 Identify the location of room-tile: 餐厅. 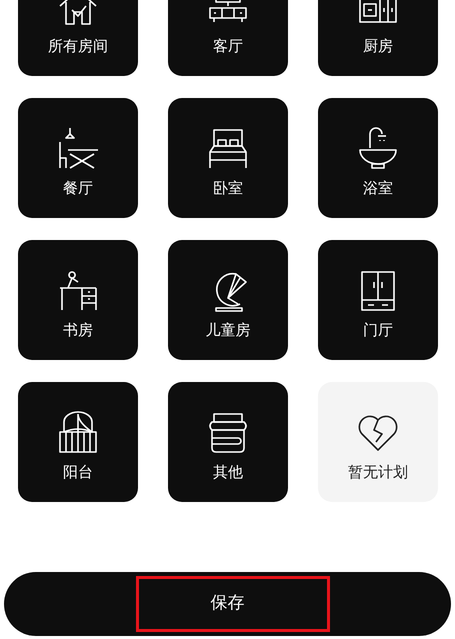
(78, 158).